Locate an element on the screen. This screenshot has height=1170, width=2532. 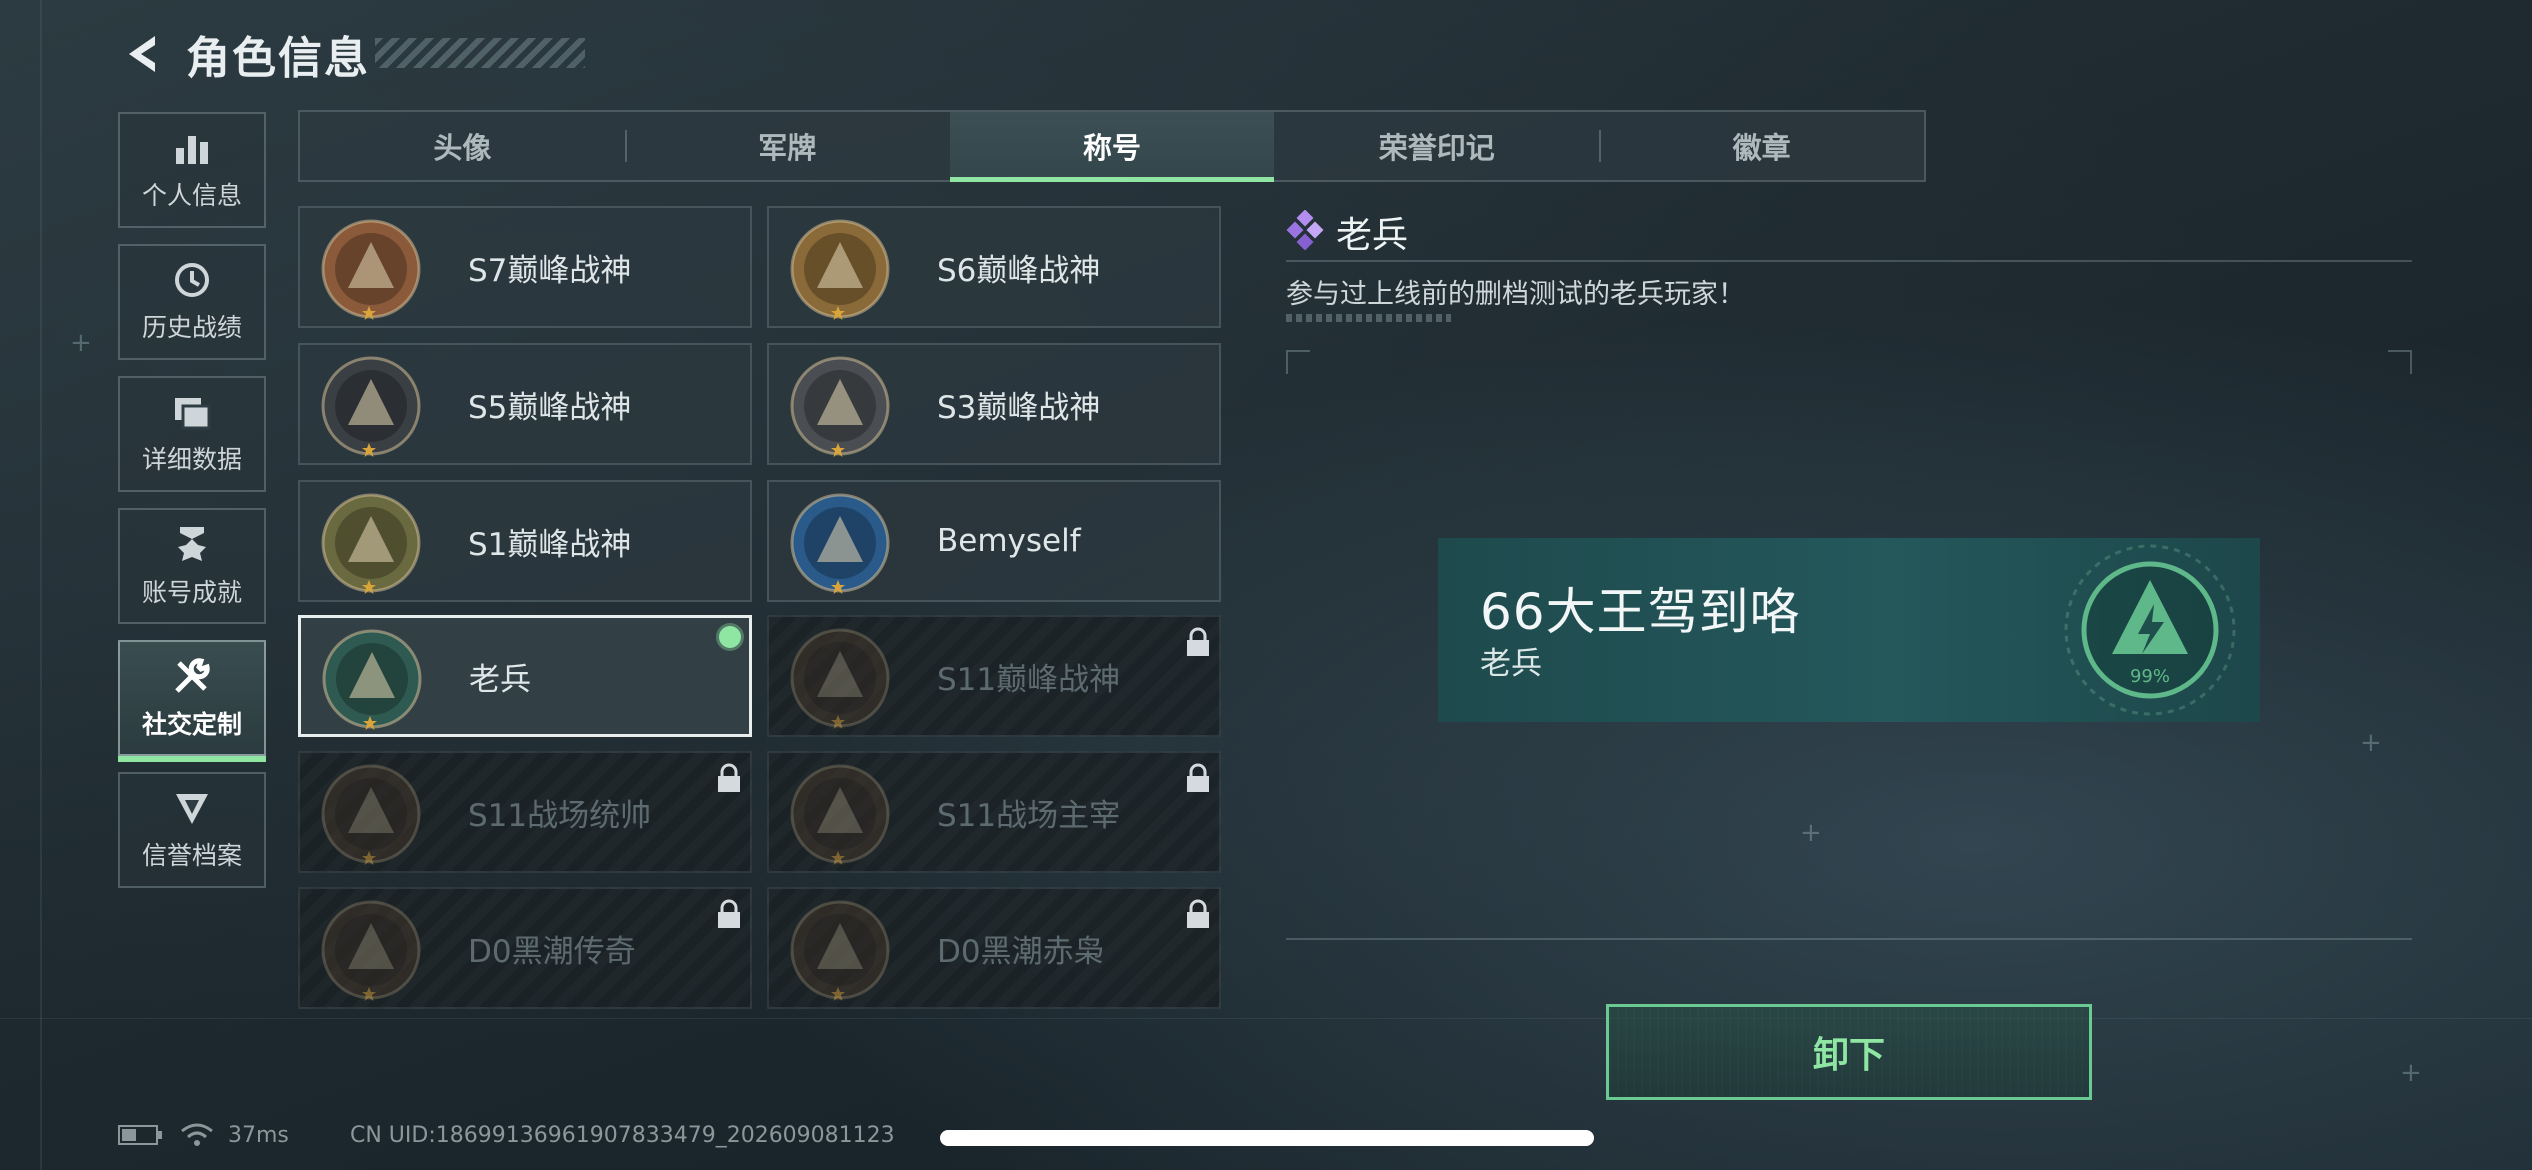
preview-player-name: 66大王驾到咯 is located at coordinates (1640, 612).